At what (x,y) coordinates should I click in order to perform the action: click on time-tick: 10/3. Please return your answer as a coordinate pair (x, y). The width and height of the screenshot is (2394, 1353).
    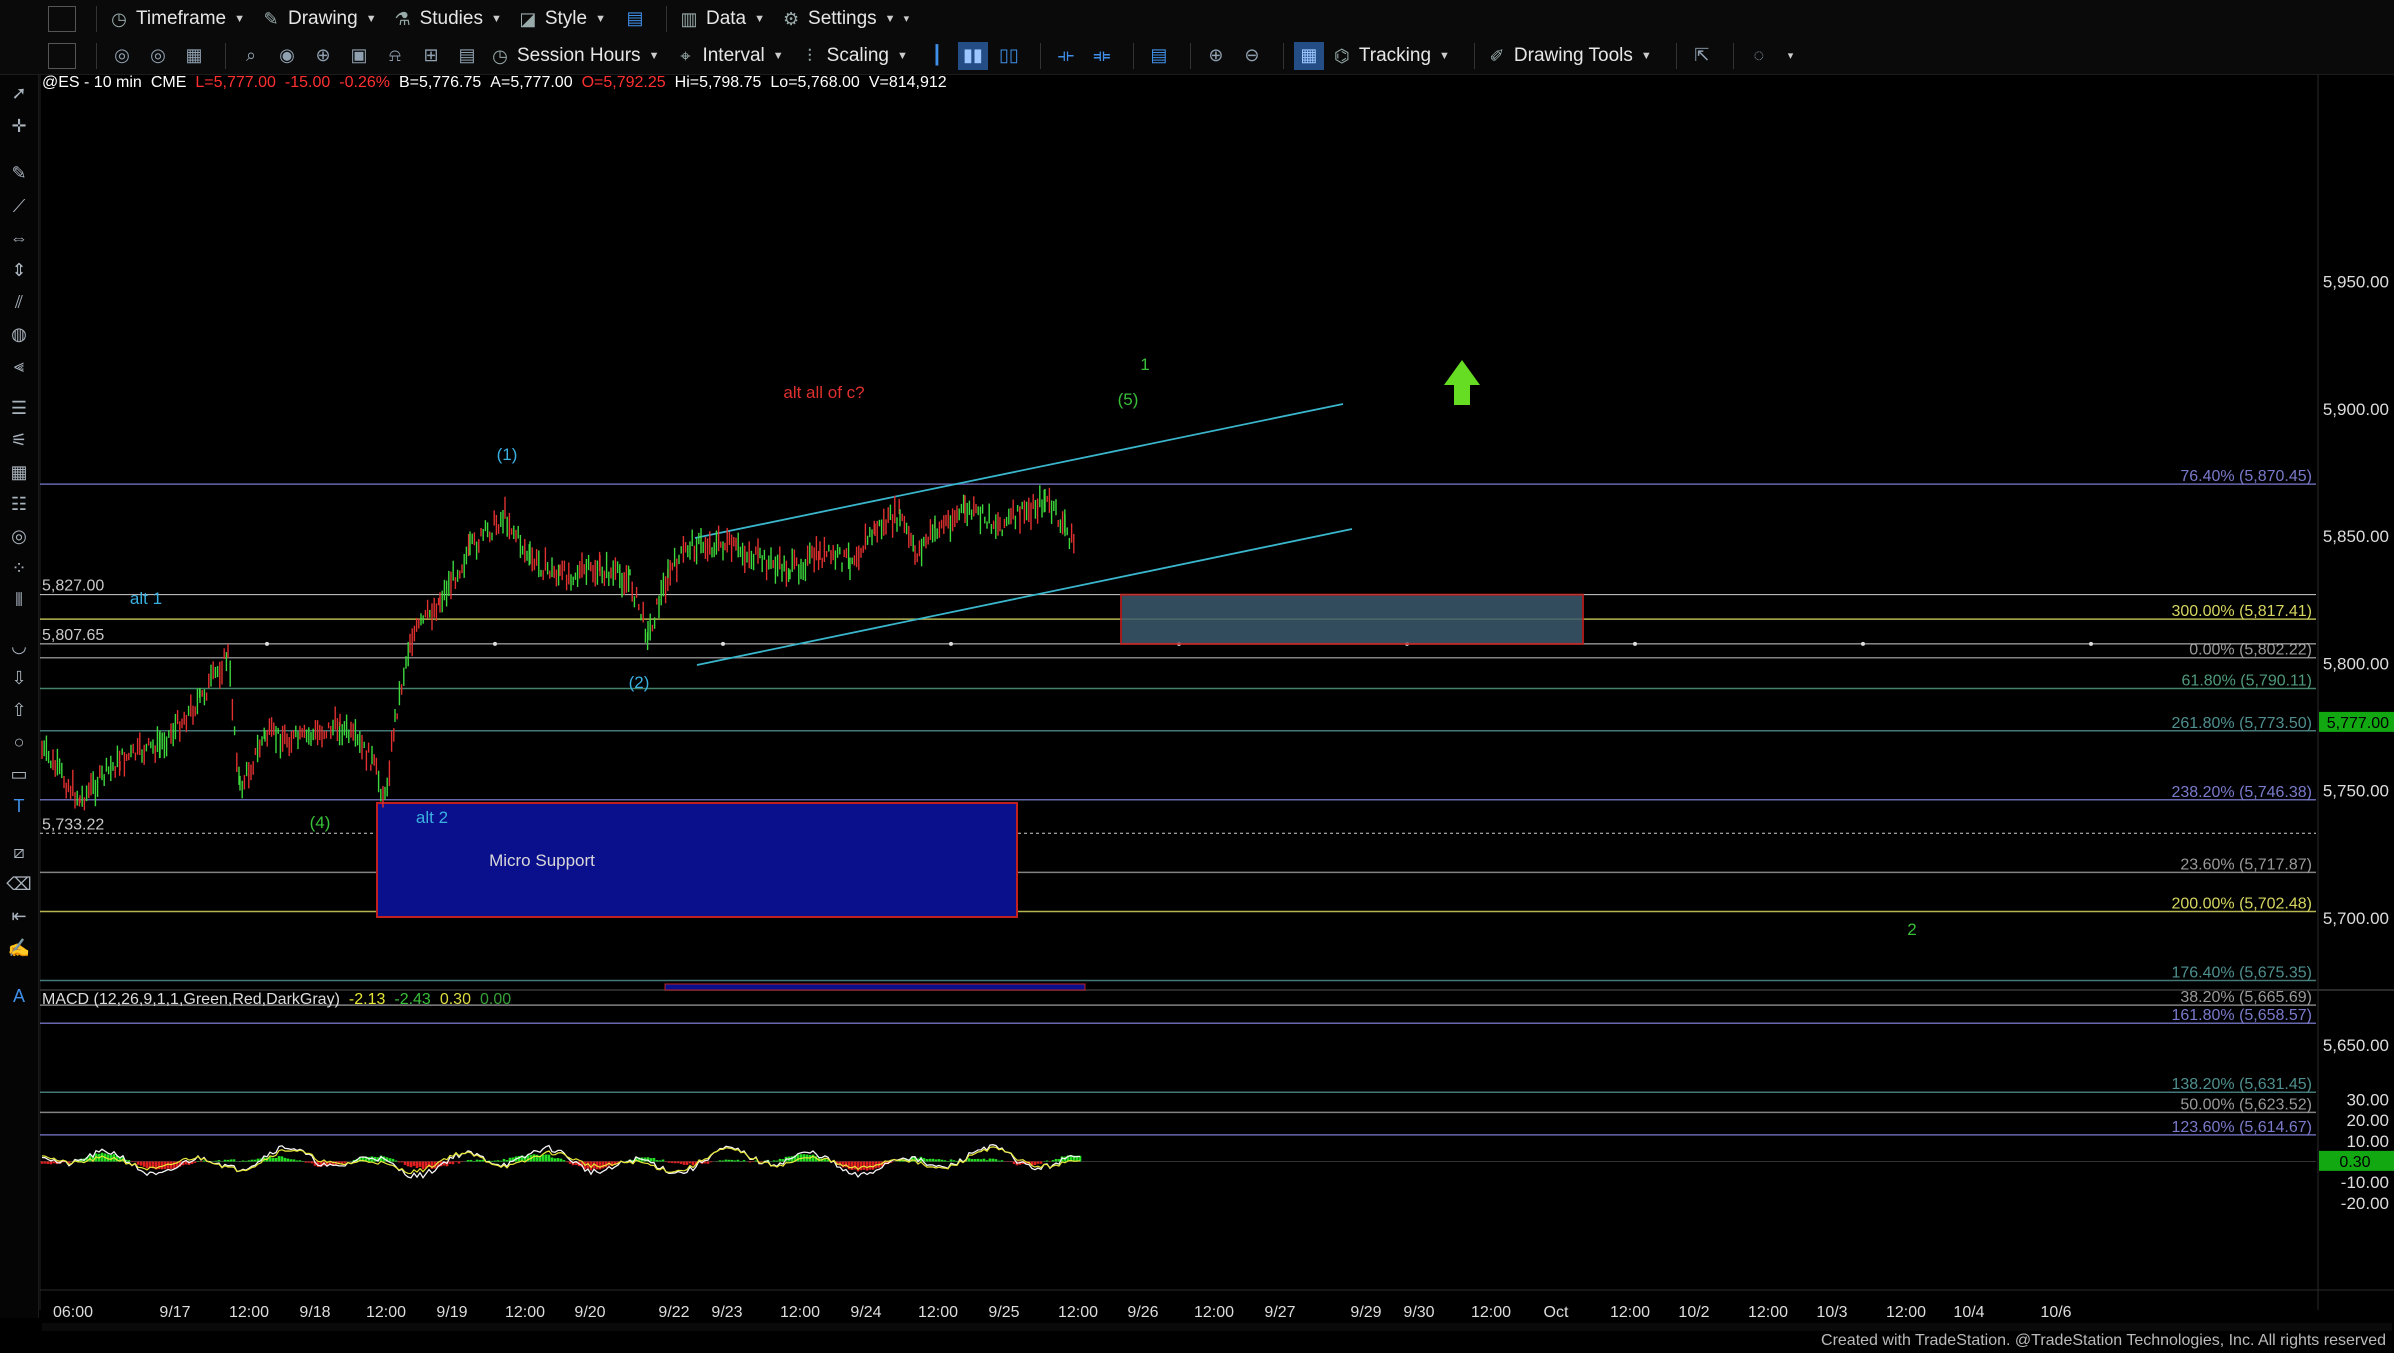
    Looking at the image, I should click on (1831, 1312).